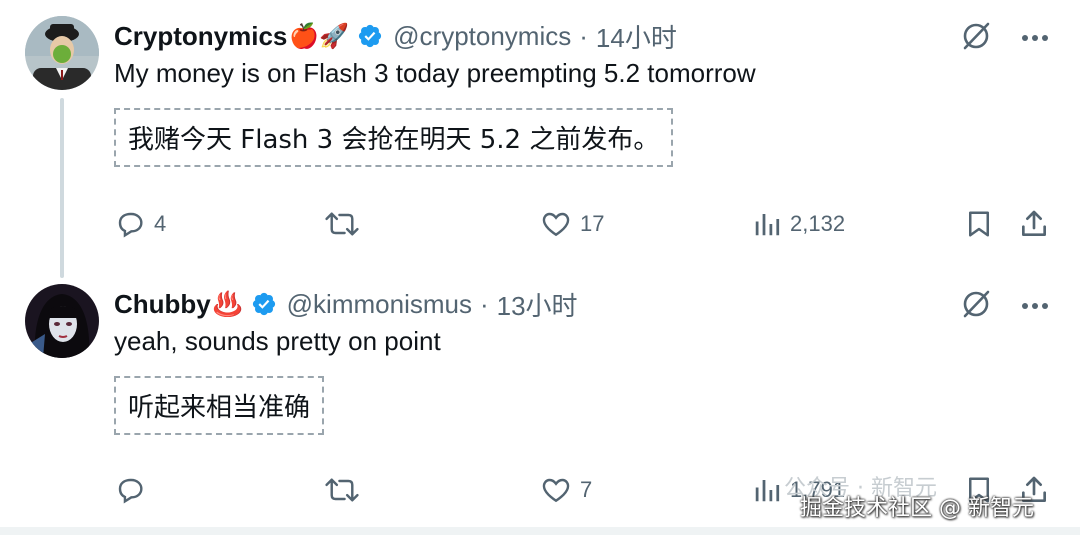 Image resolution: width=1080 pixels, height=535 pixels. What do you see at coordinates (219, 405) in the screenshot?
I see `translation-box: 听起来相当准确` at bounding box center [219, 405].